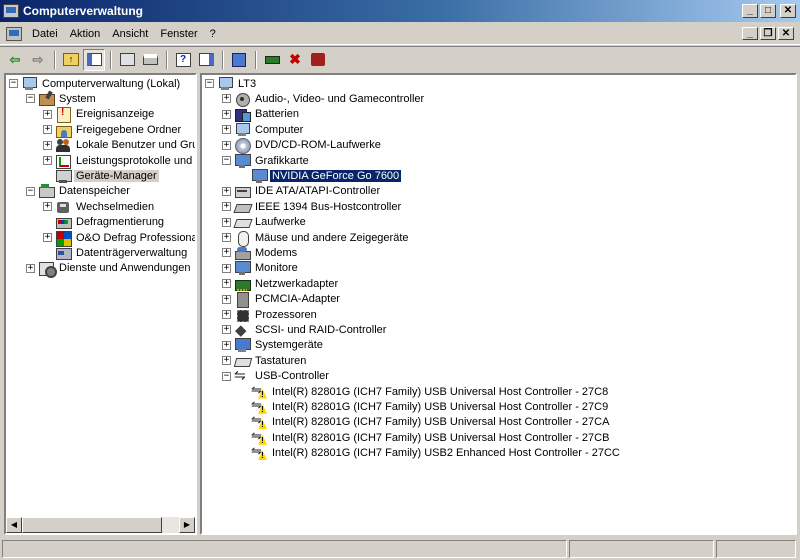 This screenshot has width=800, height=560. I want to click on tree-item: − Grafikkarte, so click(266, 160).